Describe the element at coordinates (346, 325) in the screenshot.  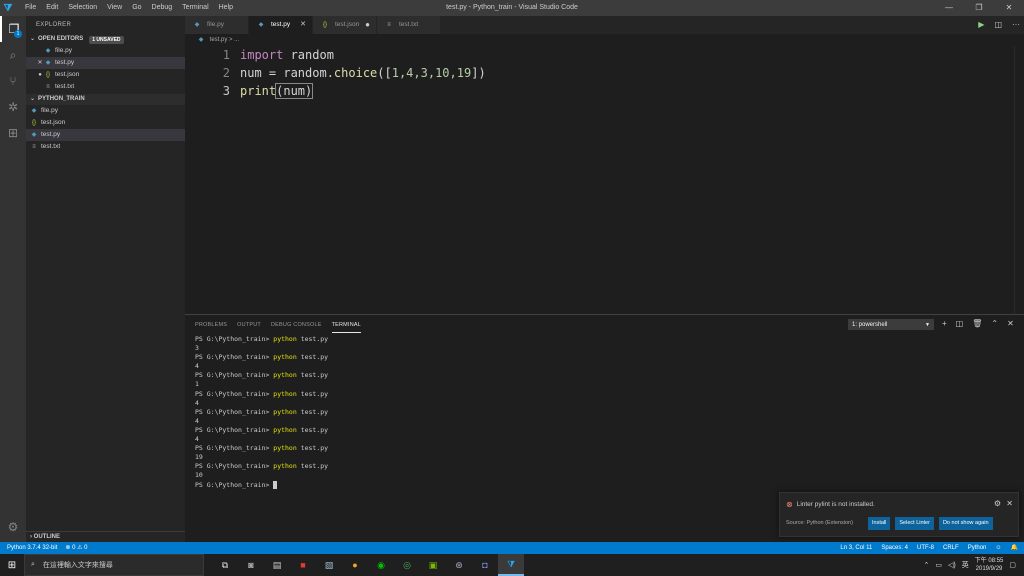
I see `tab-terminal: TERMINAL` at that location.